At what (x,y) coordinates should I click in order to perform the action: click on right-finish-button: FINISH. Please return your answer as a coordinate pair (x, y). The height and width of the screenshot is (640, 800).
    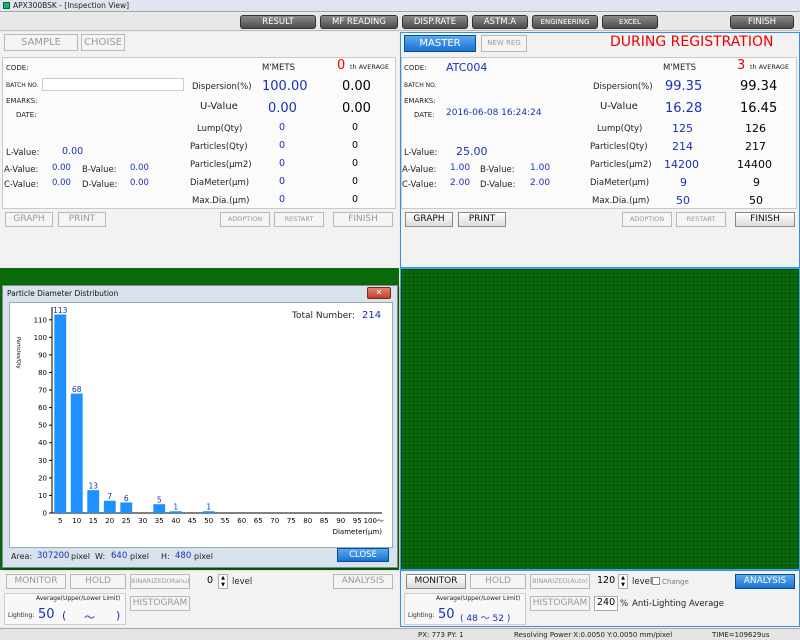
    Looking at the image, I should click on (765, 219).